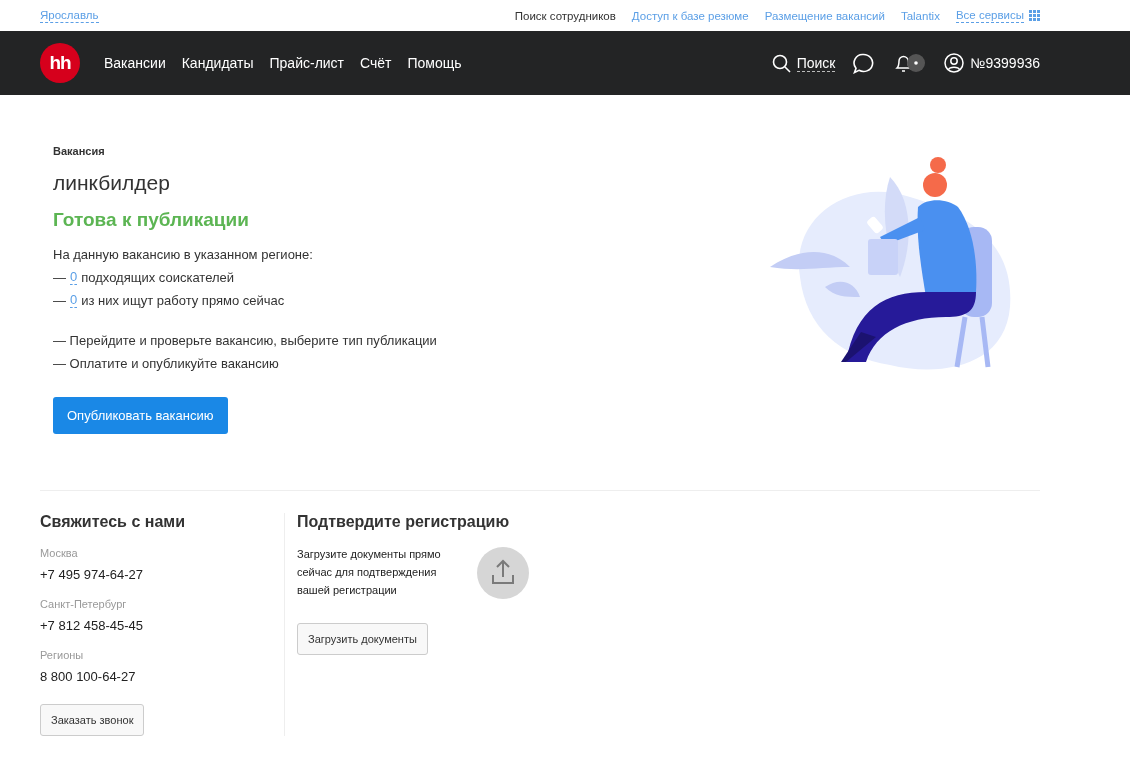 The image size is (1130, 762). I want to click on step-text: — Оплатите и опубликуйте вакансию, so click(166, 364).